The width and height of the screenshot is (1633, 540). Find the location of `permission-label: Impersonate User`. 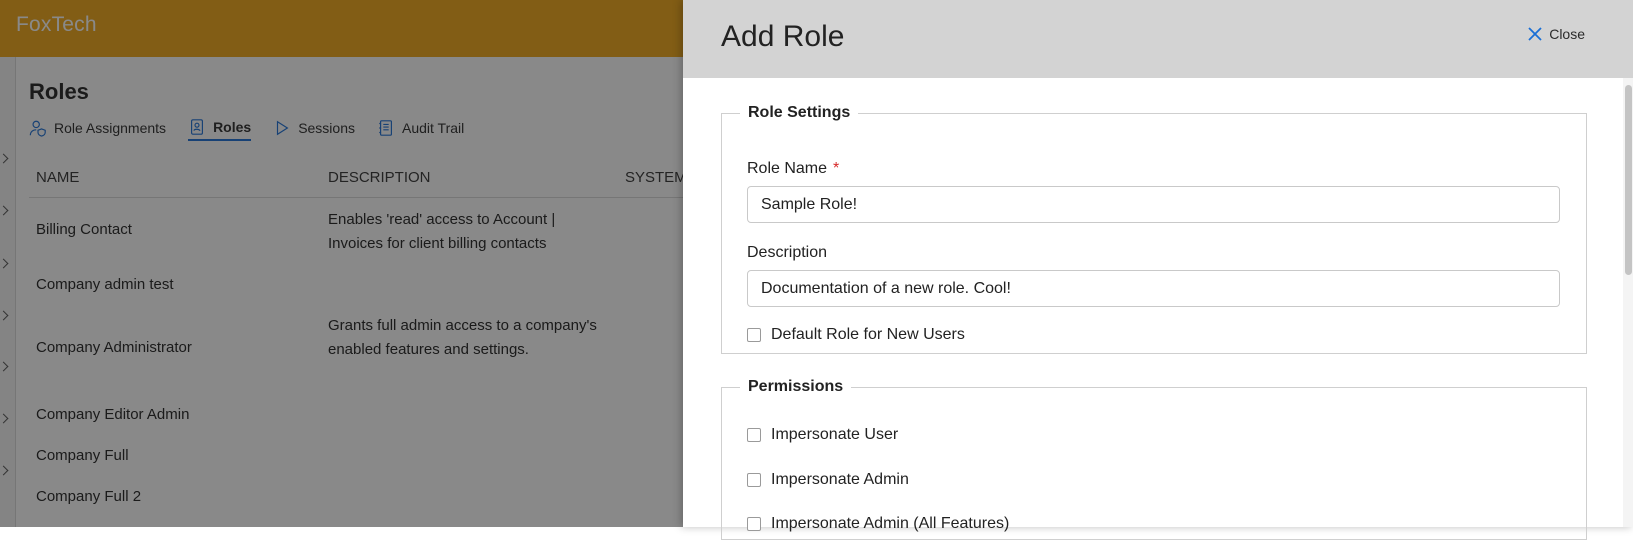

permission-label: Impersonate User is located at coordinates (835, 434).